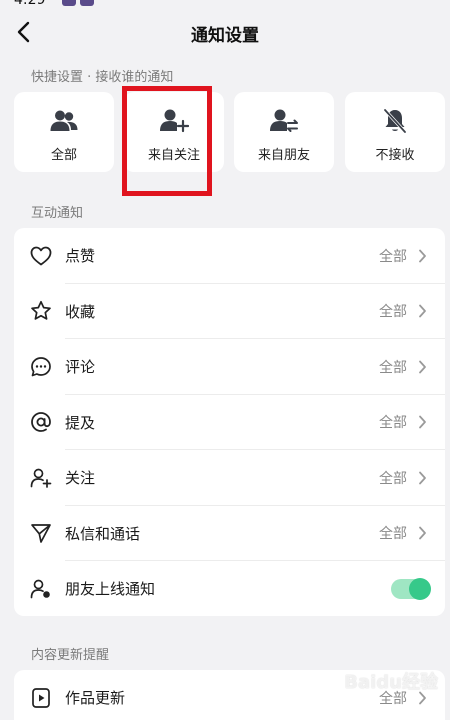 This screenshot has height=720, width=450. What do you see at coordinates (103, 533) in the screenshot?
I see `row-label: 私信和通话` at bounding box center [103, 533].